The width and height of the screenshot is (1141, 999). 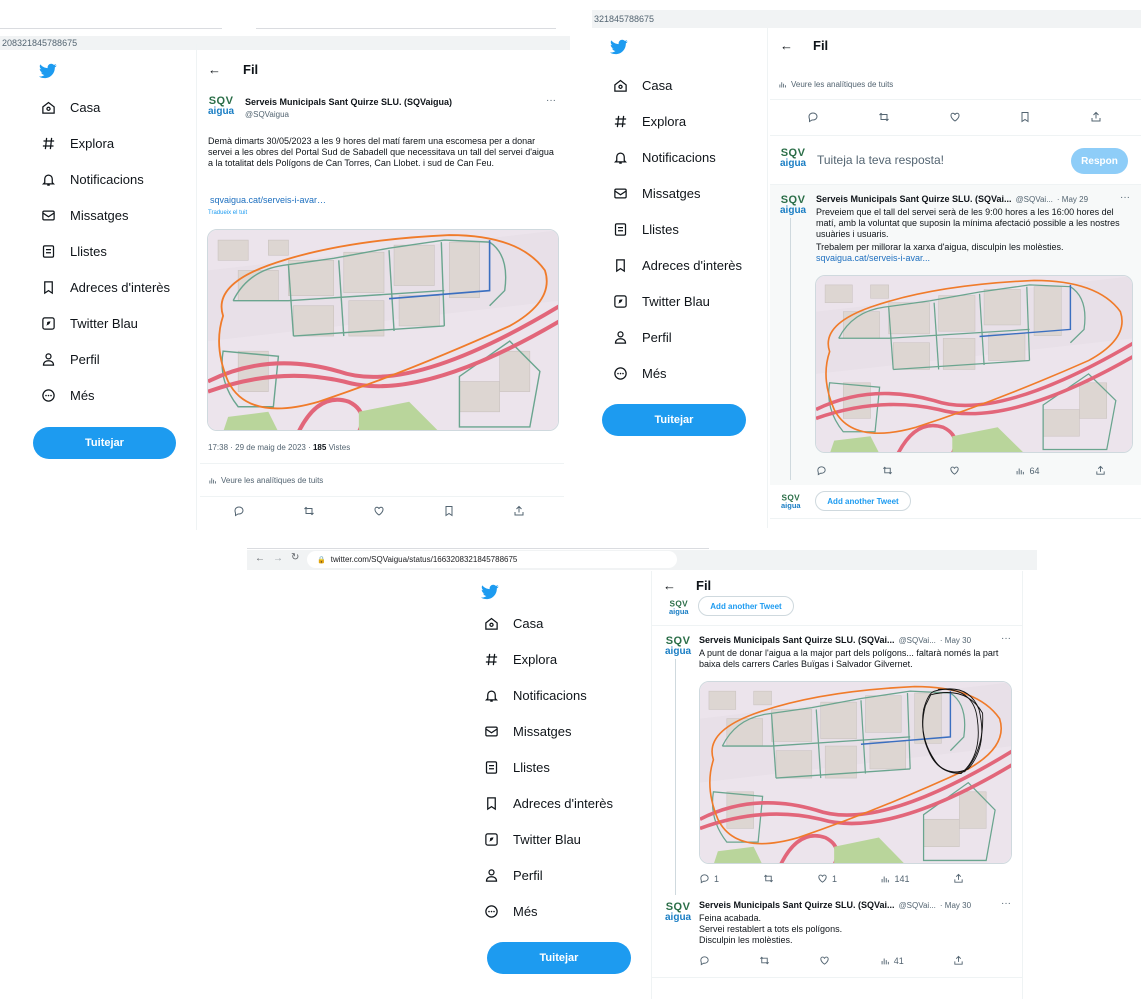 I want to click on address-bar-fragment: 208321845788675, so click(x=285, y=43).